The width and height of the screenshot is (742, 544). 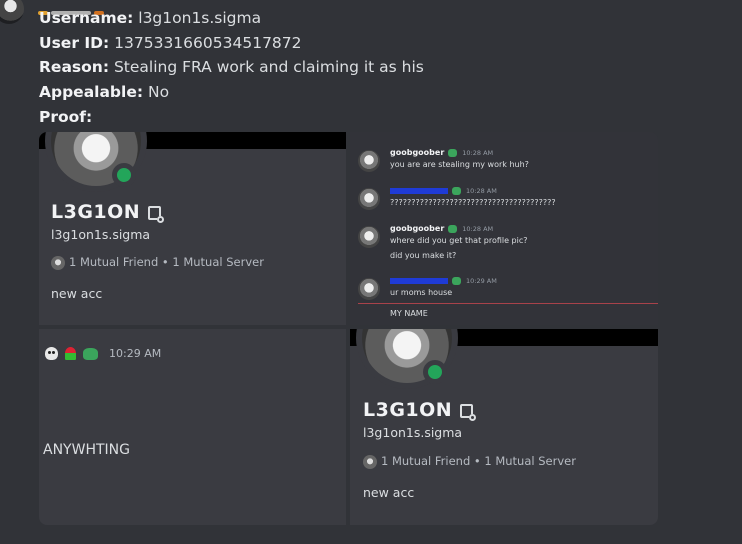 What do you see at coordinates (159, 92) in the screenshot?
I see `field-value: No` at bounding box center [159, 92].